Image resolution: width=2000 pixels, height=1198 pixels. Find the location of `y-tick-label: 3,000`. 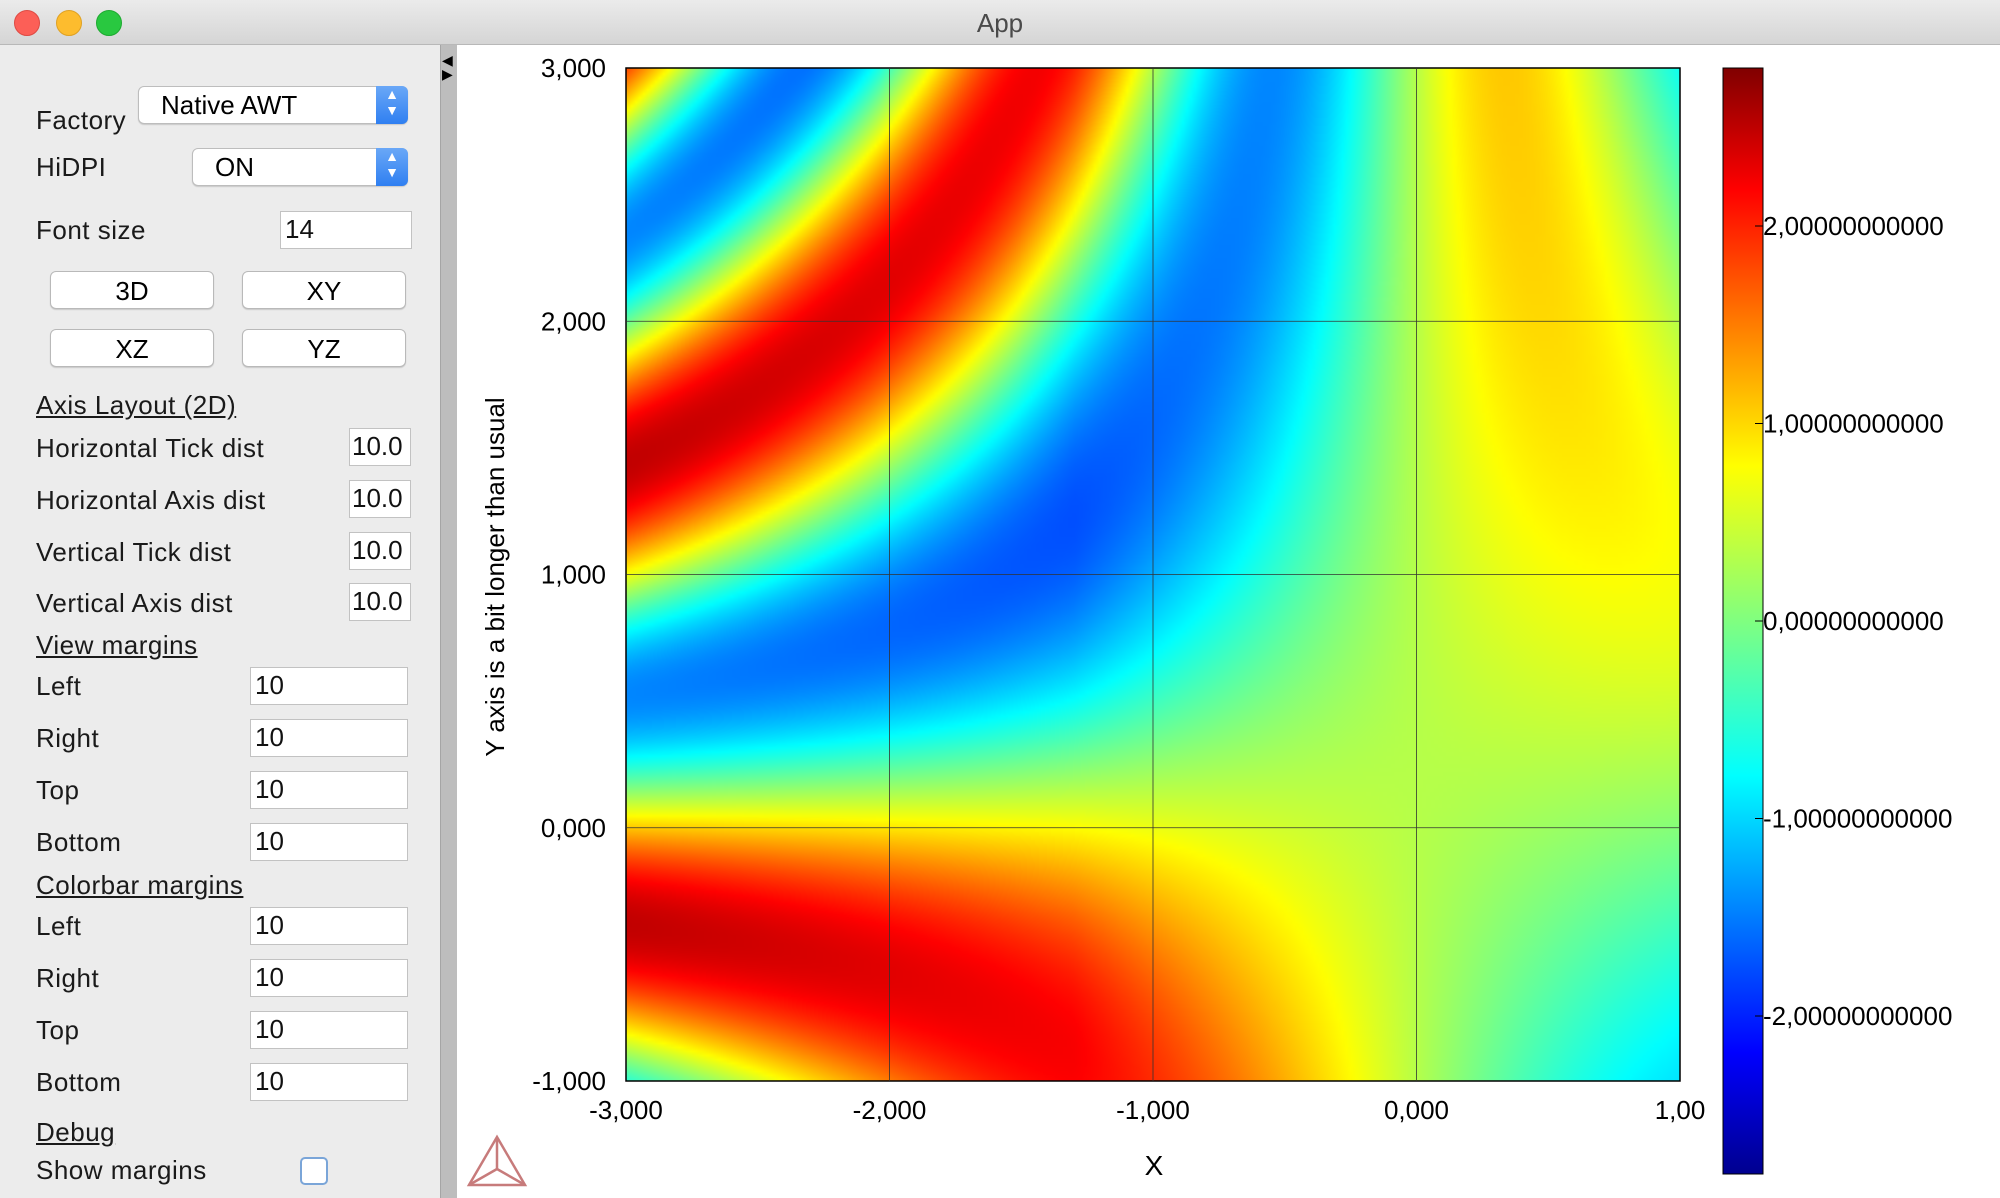

y-tick-label: 3,000 is located at coordinates (573, 68).